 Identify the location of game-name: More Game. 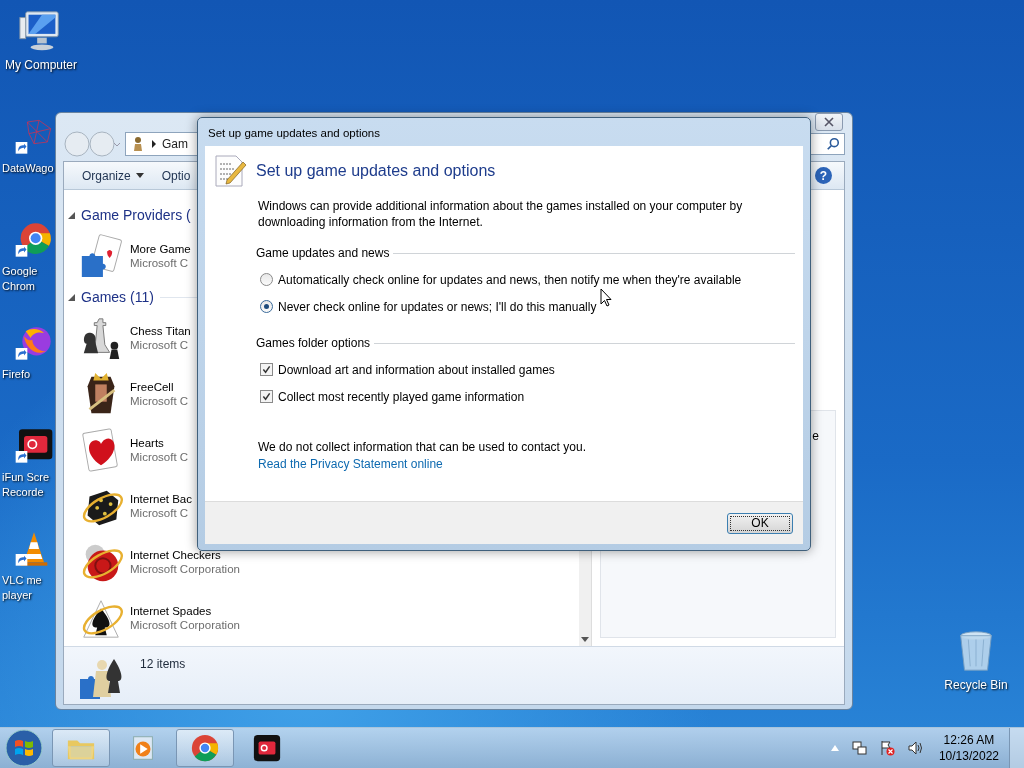
(160, 249).